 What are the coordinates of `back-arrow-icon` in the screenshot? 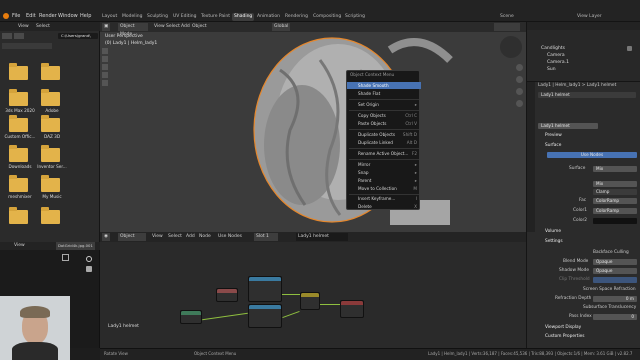 It's located at (7, 36).